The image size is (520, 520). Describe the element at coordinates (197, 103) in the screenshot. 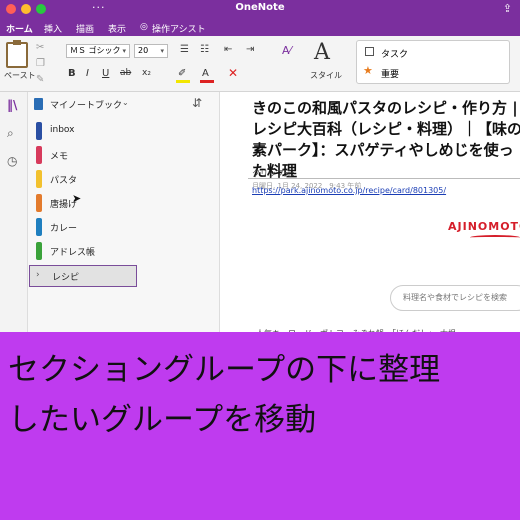

I see `sort-icon: ⇵` at that location.